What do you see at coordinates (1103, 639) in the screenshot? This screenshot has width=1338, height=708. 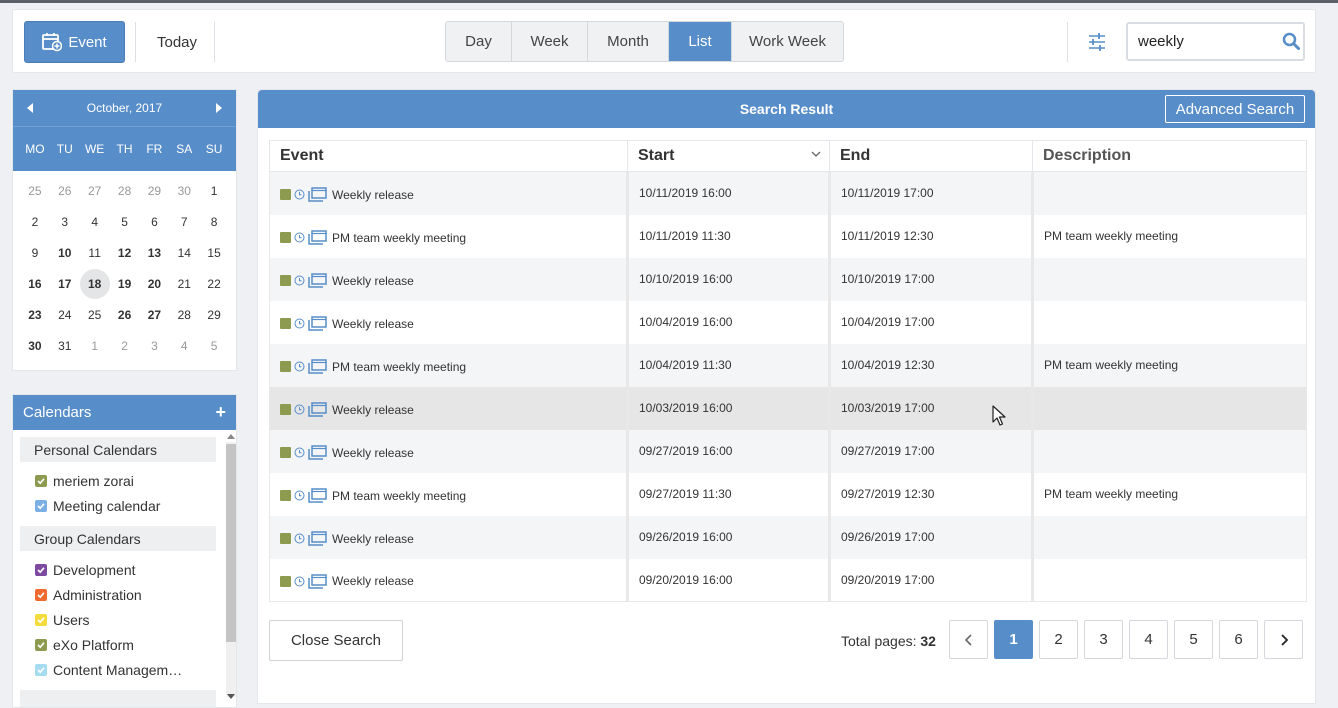 I see `page-button: 3` at bounding box center [1103, 639].